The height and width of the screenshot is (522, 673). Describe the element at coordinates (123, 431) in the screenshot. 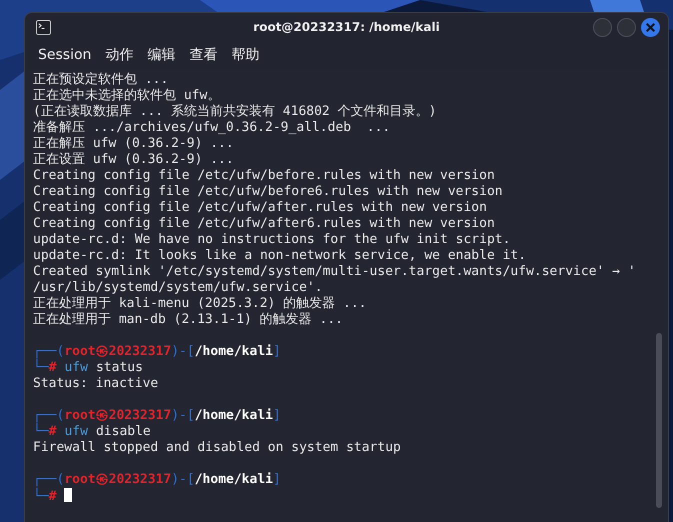

I see `command-args: disable` at that location.